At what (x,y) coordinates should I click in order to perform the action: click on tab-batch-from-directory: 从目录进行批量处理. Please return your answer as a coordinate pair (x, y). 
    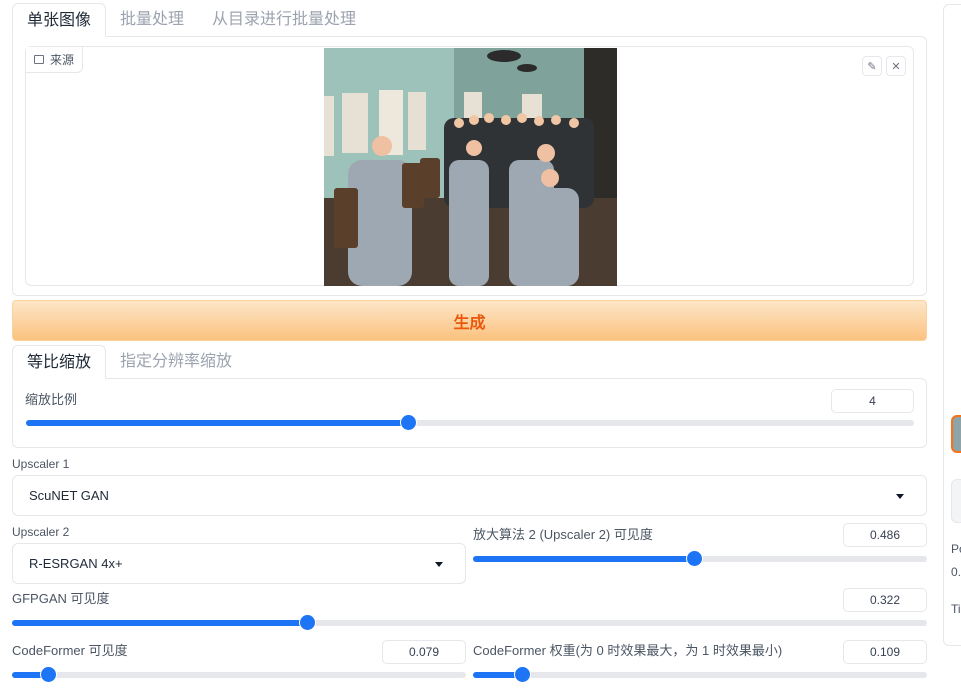
    Looking at the image, I should click on (284, 20).